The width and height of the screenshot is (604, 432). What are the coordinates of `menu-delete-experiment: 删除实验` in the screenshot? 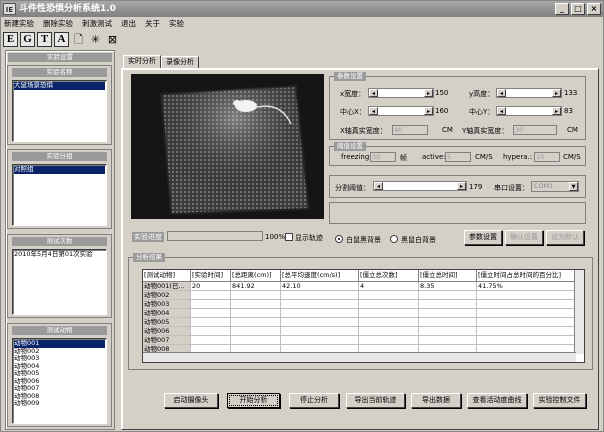 It's located at (58, 24).